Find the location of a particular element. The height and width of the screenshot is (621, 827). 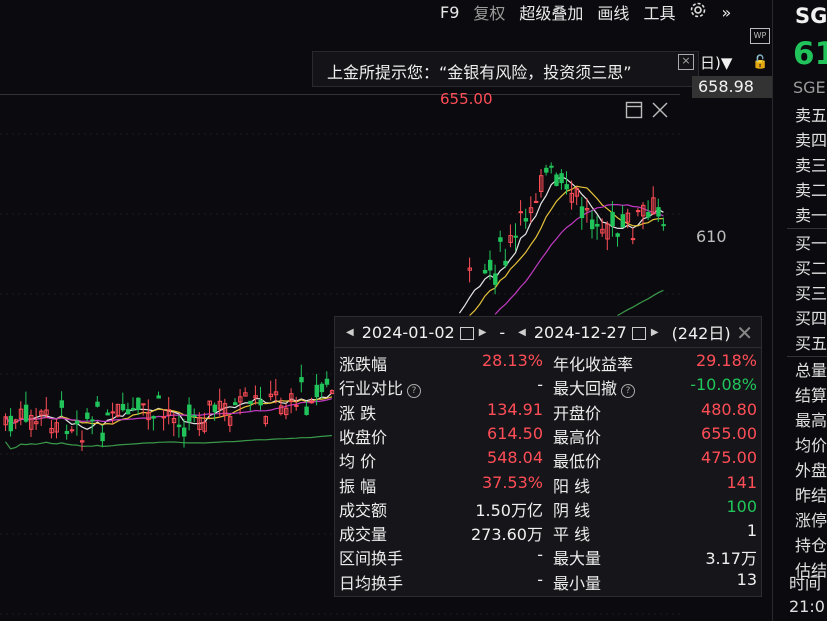

stat-row-right: 最低价 475.00 is located at coordinates (655, 460).